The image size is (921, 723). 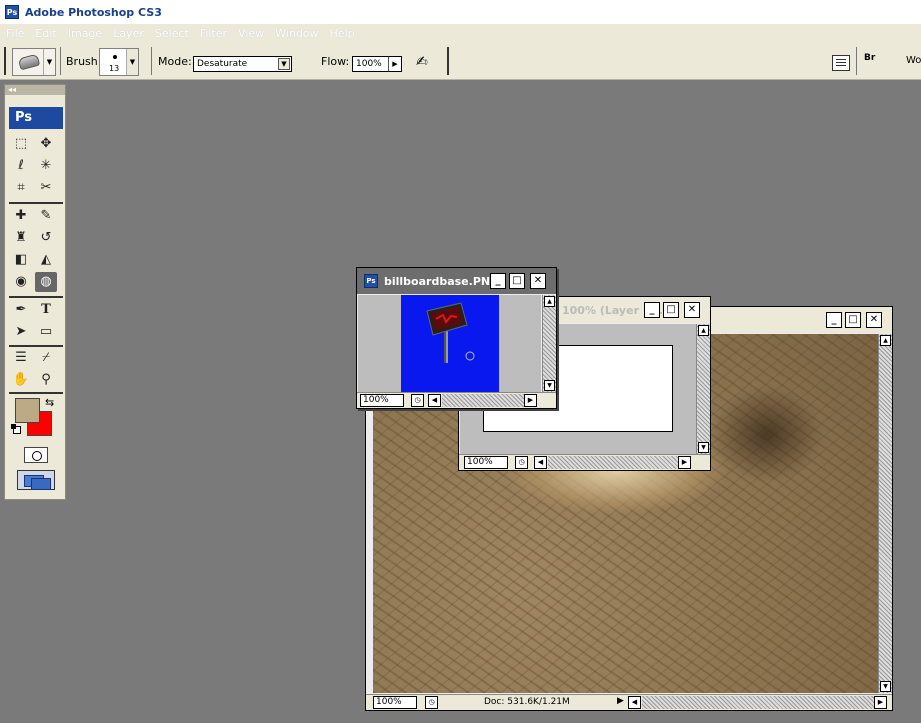 I want to click on mode-value: Desaturate, so click(x=222, y=64).